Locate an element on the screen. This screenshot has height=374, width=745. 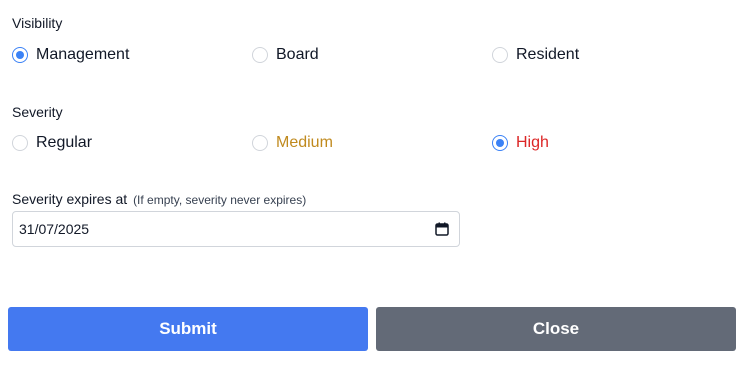
radio-management is located at coordinates (20, 55).